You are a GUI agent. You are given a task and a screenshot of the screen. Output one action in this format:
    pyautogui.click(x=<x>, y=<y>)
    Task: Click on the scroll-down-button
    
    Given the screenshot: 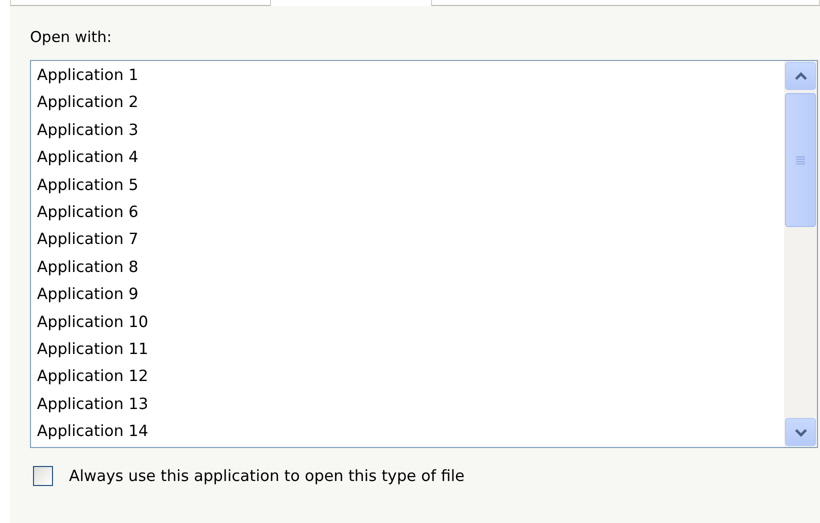 What is the action you would take?
    pyautogui.click(x=800, y=432)
    